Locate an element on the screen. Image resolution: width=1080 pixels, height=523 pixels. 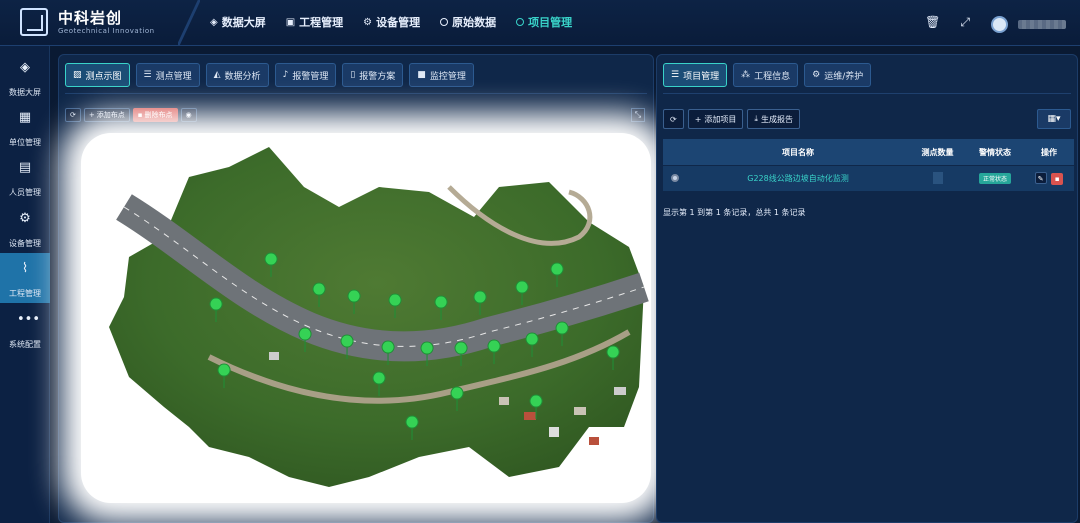
topnav-projects: 项目管理 is located at coordinates (544, 22).